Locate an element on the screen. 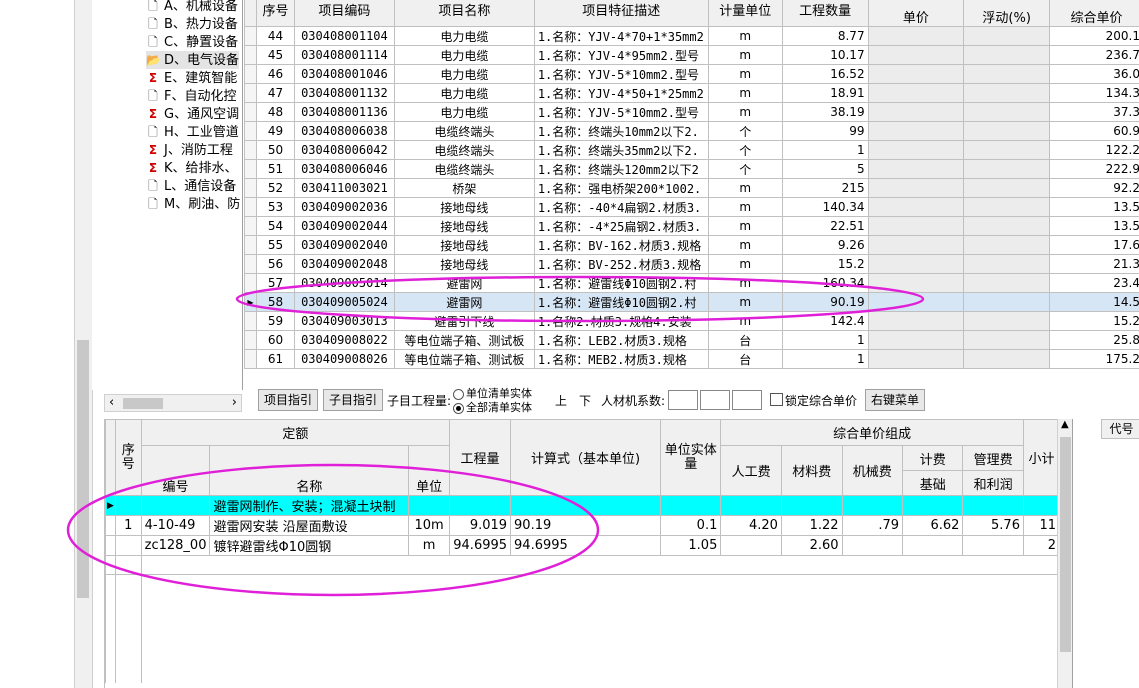  cell-no: 44 is located at coordinates (275, 36).